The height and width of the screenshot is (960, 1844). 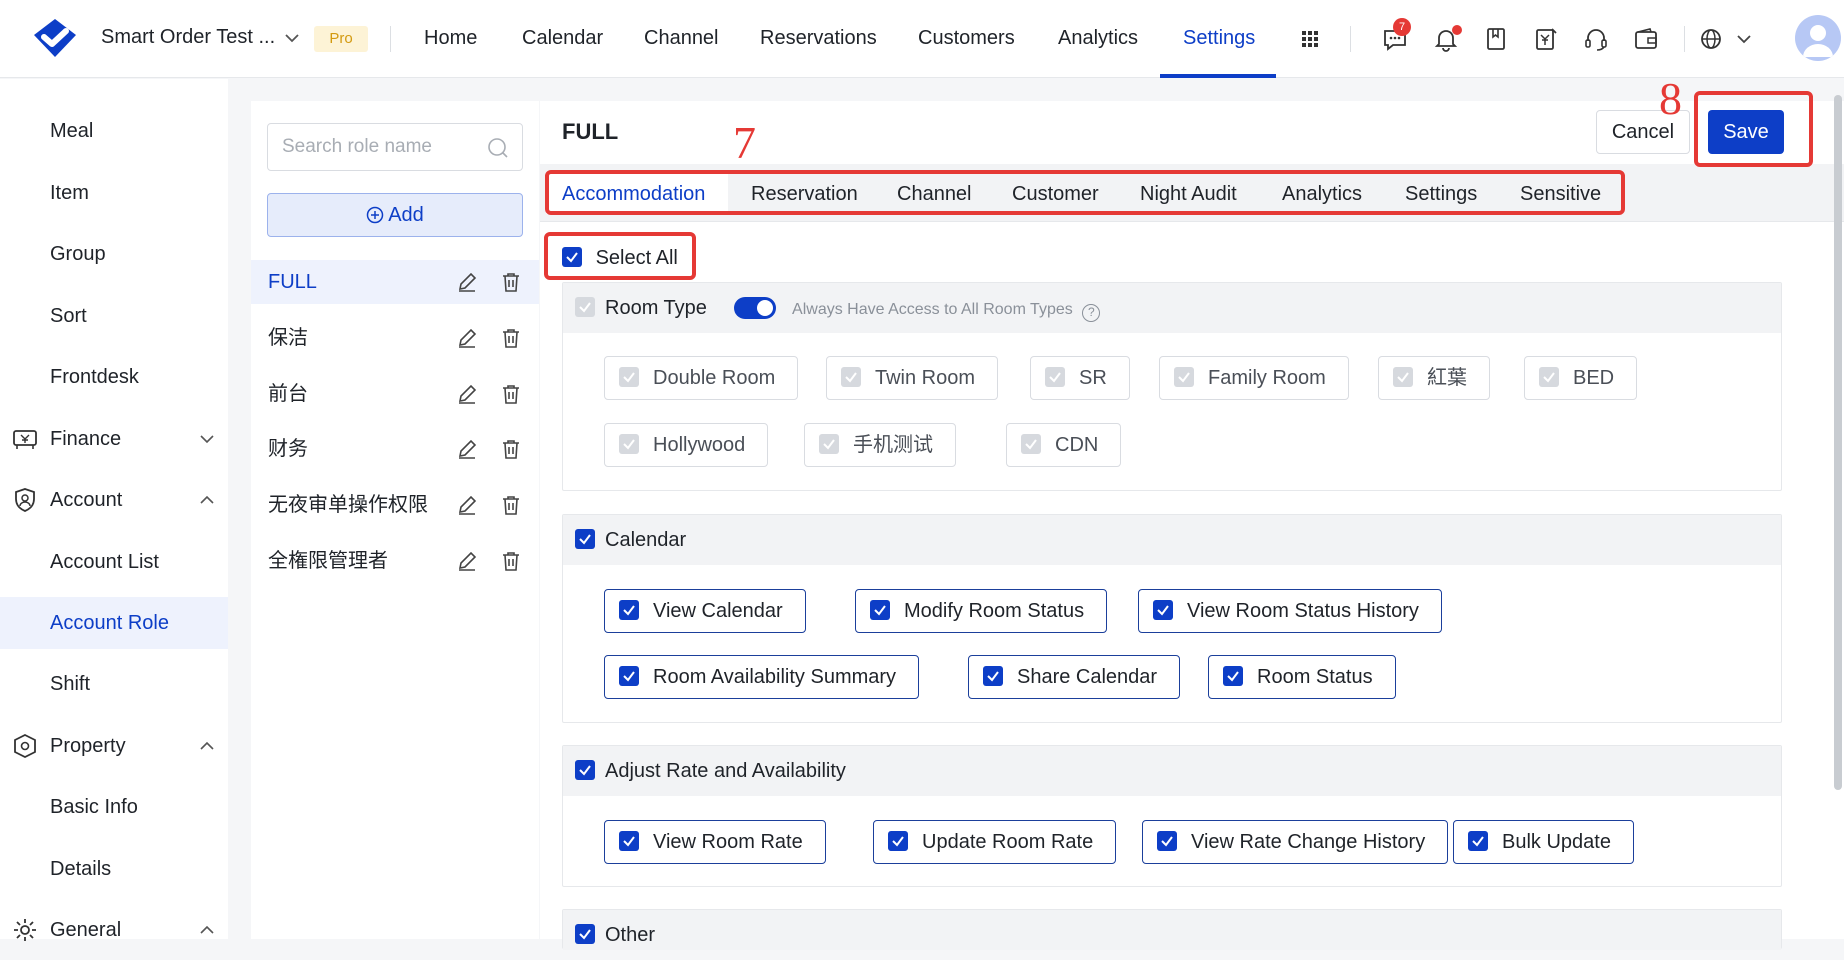 I want to click on role-item-full: FULL, so click(x=395, y=282).